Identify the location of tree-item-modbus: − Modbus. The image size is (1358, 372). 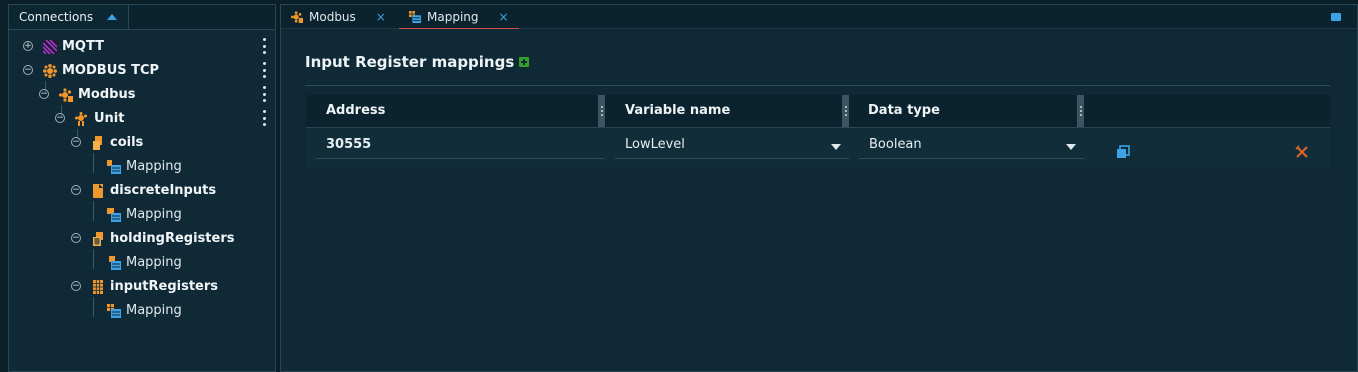
(142, 95).